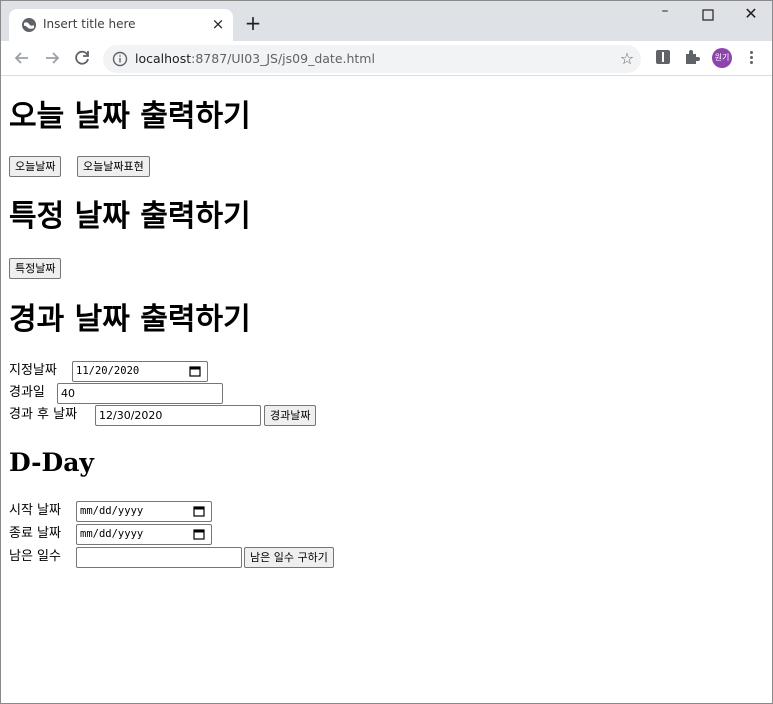  Describe the element at coordinates (108, 371) in the screenshot. I see `specified-date-value: 11/20/2020` at that location.